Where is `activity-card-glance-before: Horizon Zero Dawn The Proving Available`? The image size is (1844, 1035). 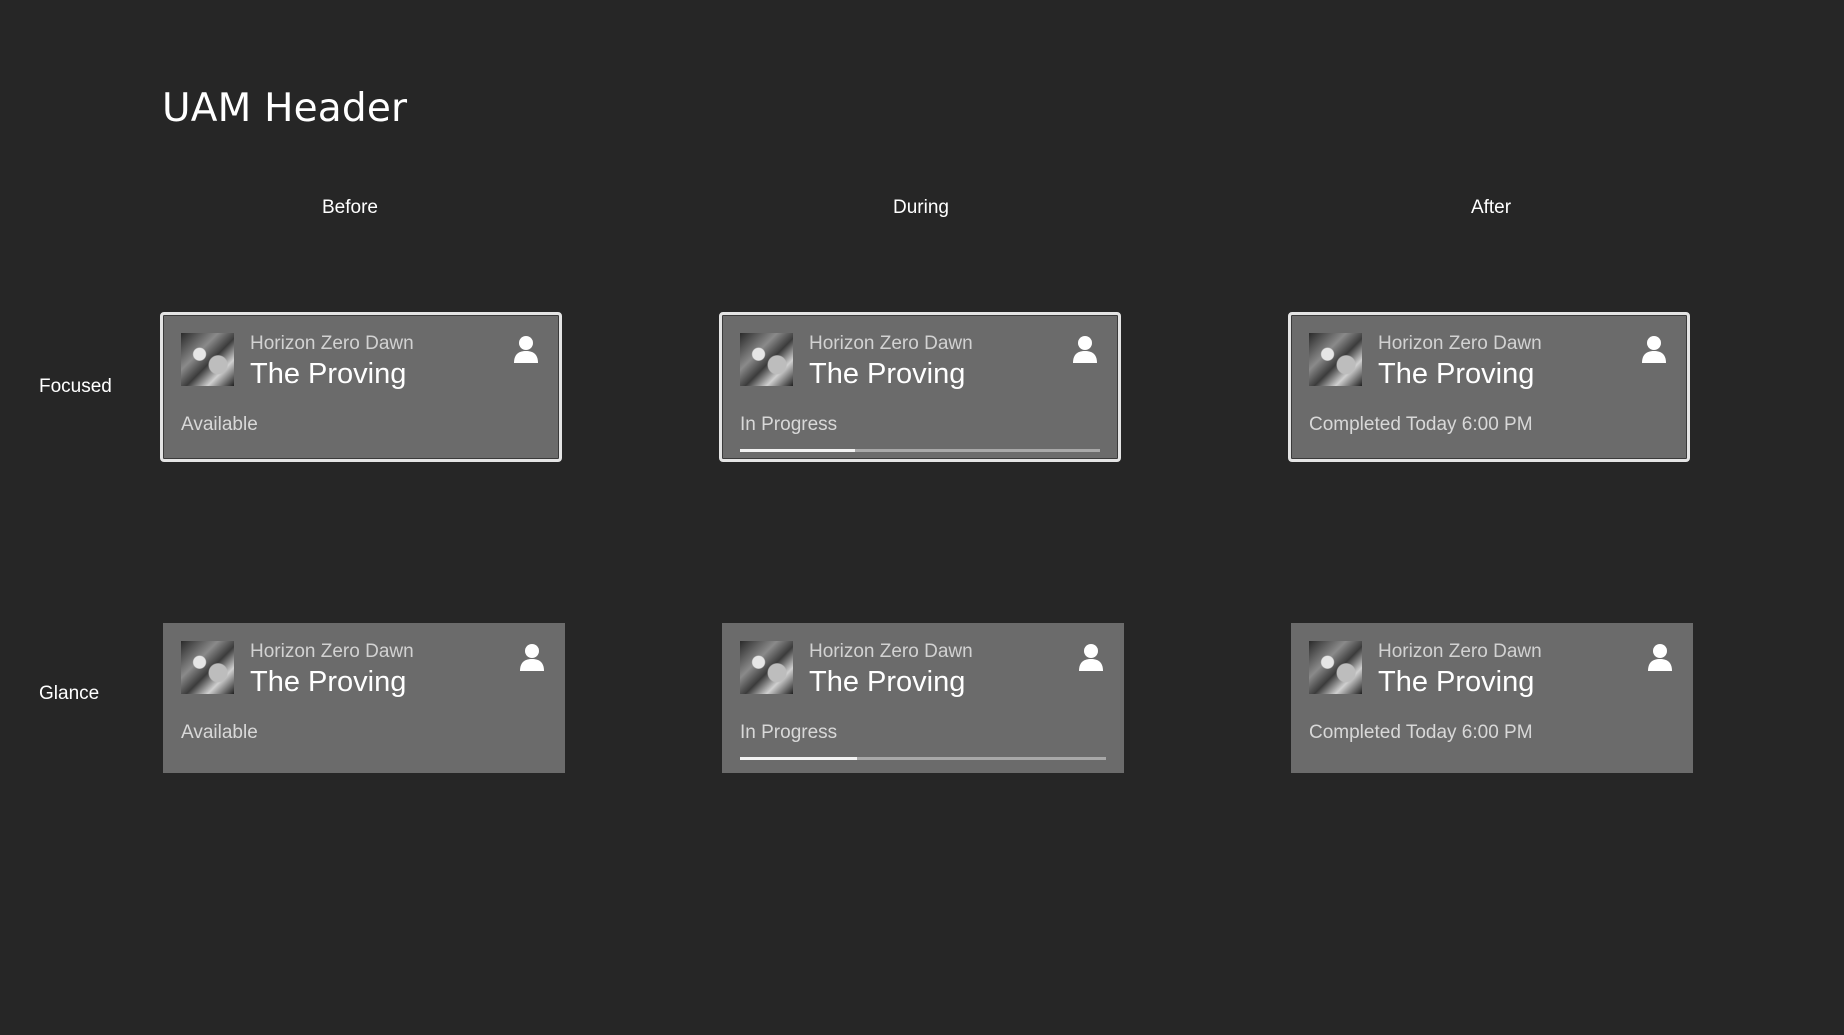 activity-card-glance-before: Horizon Zero Dawn The Proving Available is located at coordinates (364, 698).